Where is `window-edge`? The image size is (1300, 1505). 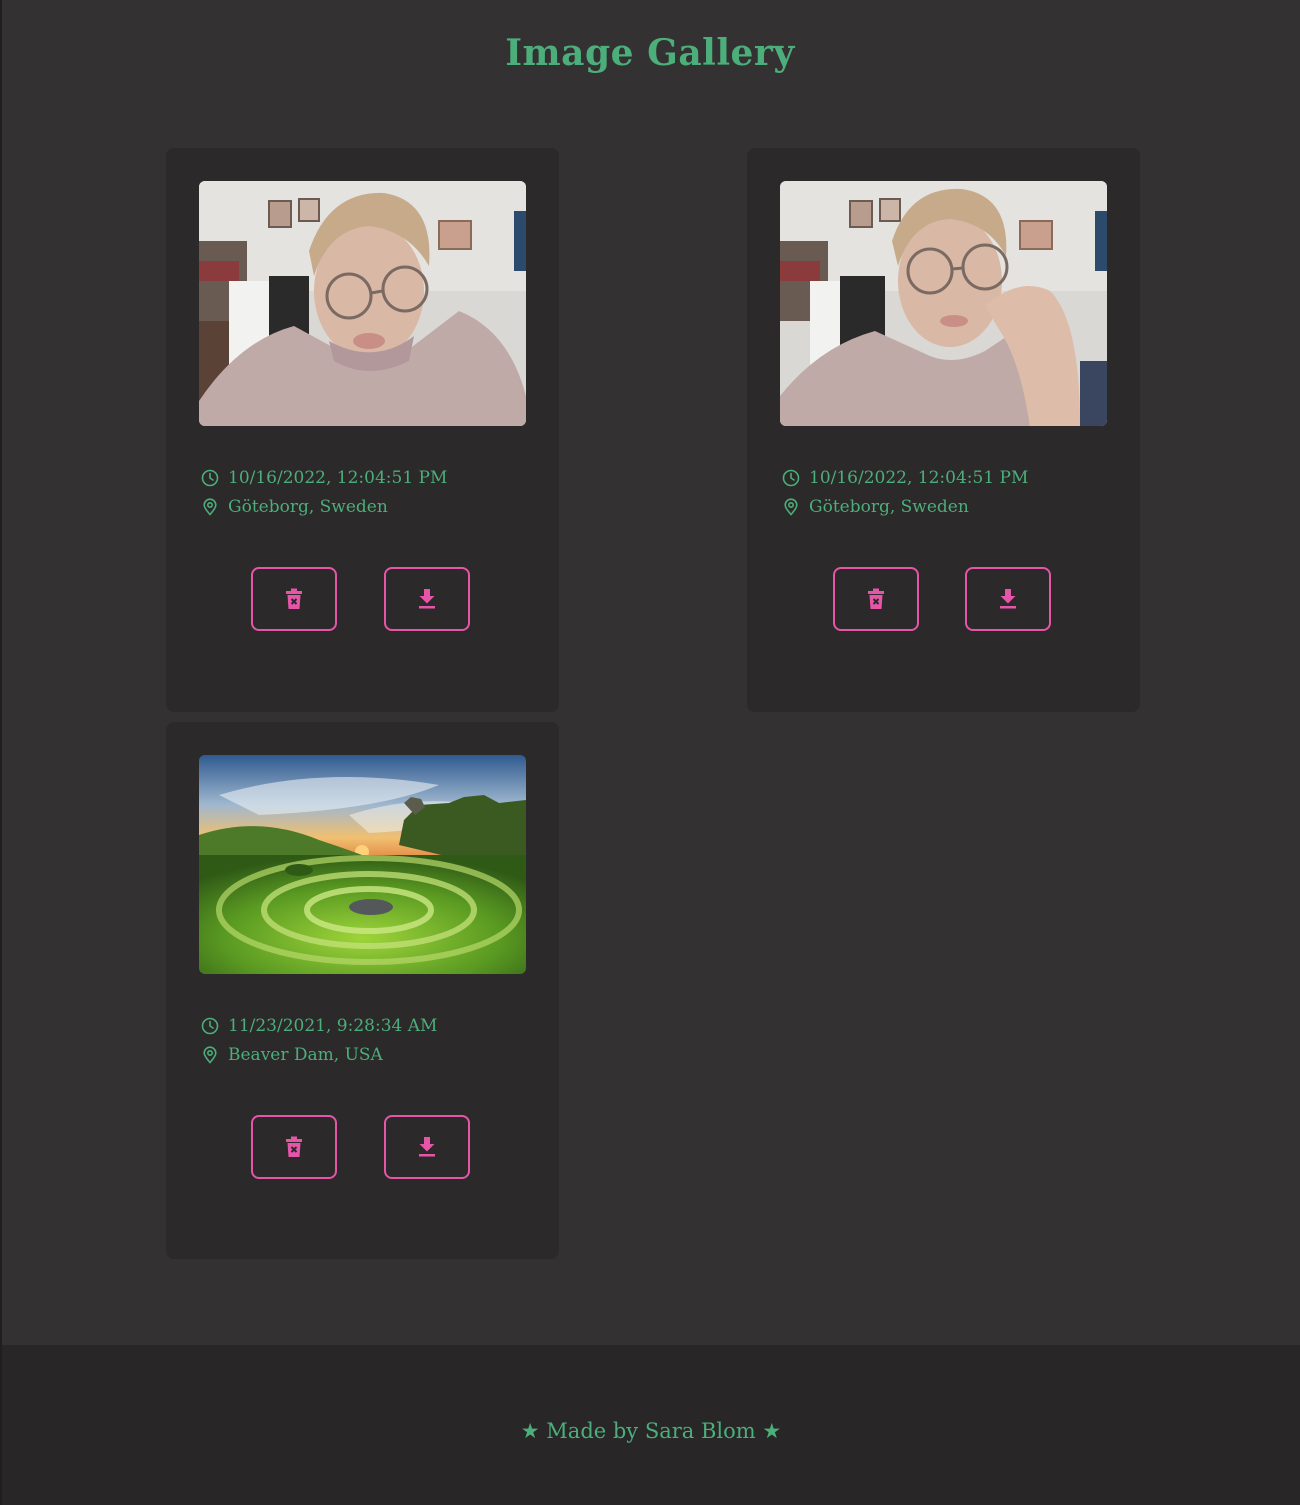
window-edge is located at coordinates (1, 752).